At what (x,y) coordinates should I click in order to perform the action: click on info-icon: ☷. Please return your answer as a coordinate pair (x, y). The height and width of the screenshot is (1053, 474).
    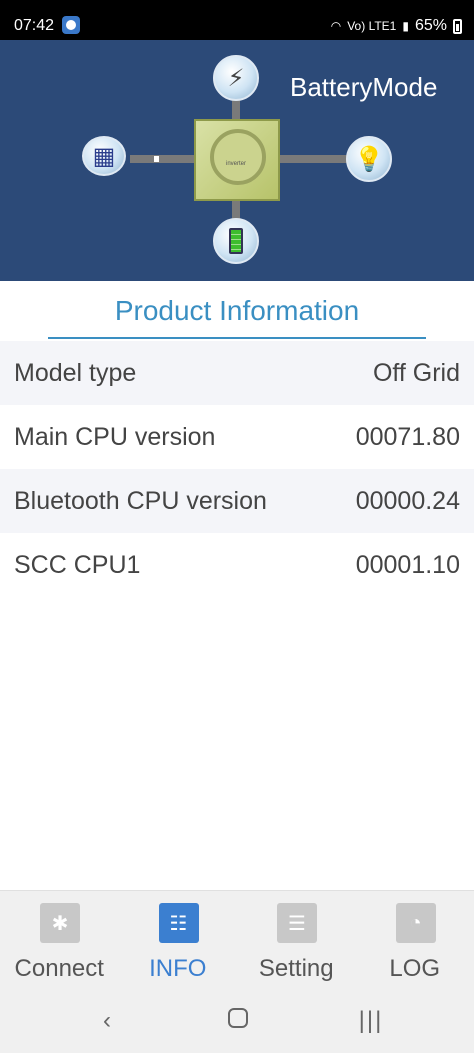
    Looking at the image, I should click on (182, 921).